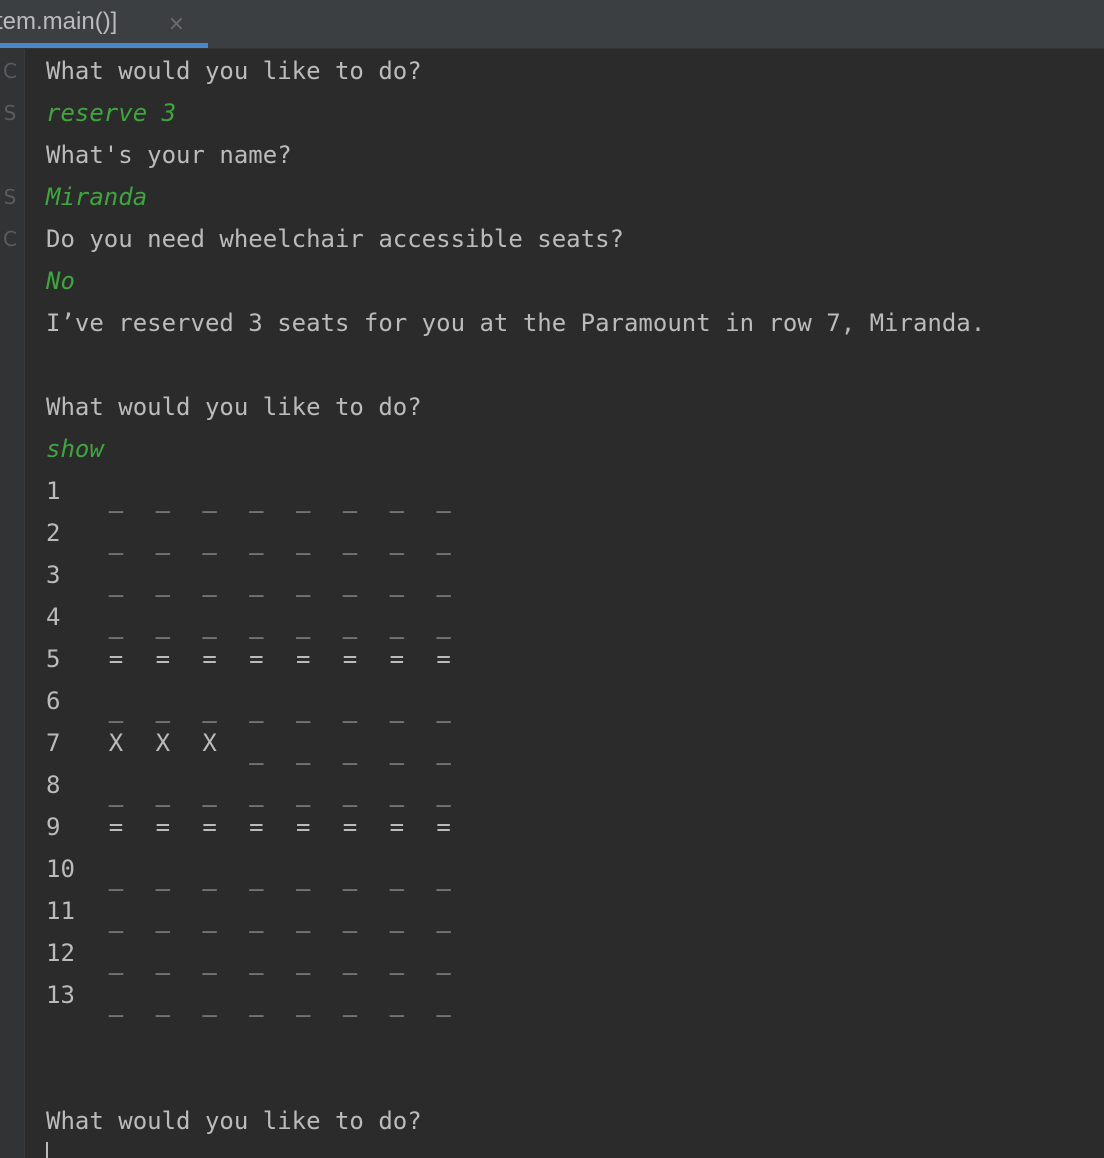  I want to click on user-input-line: show, so click(75, 449).